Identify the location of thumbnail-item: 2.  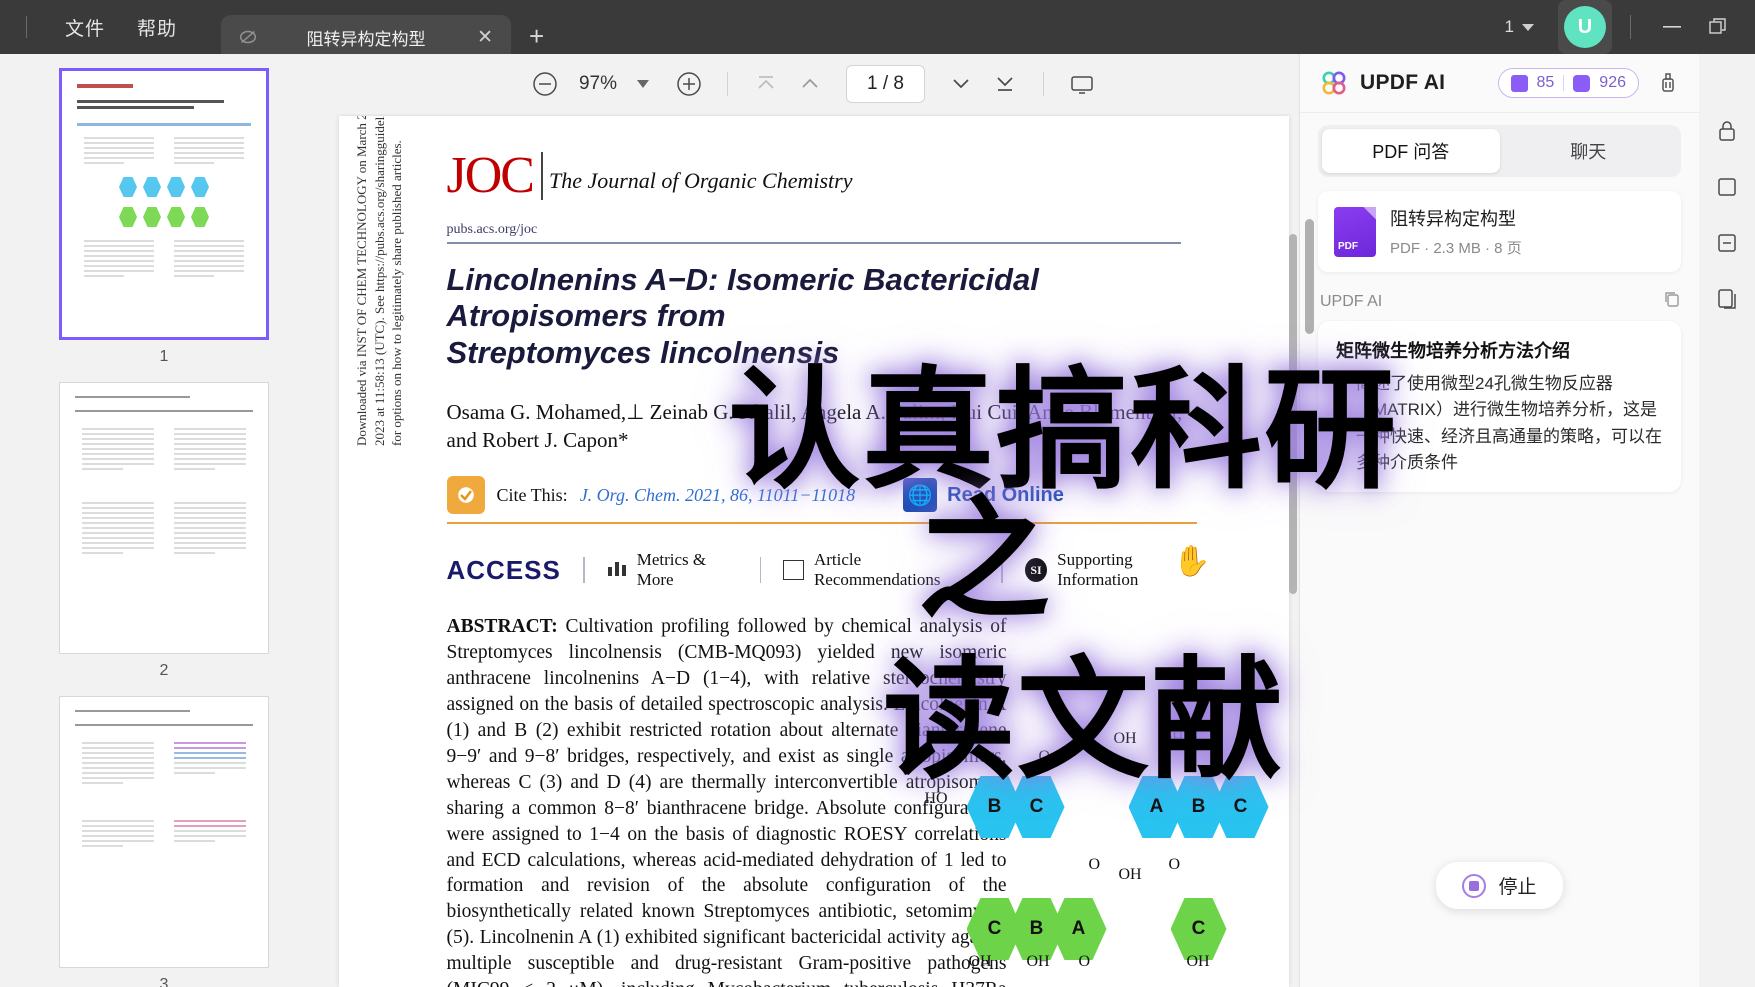
(164, 531).